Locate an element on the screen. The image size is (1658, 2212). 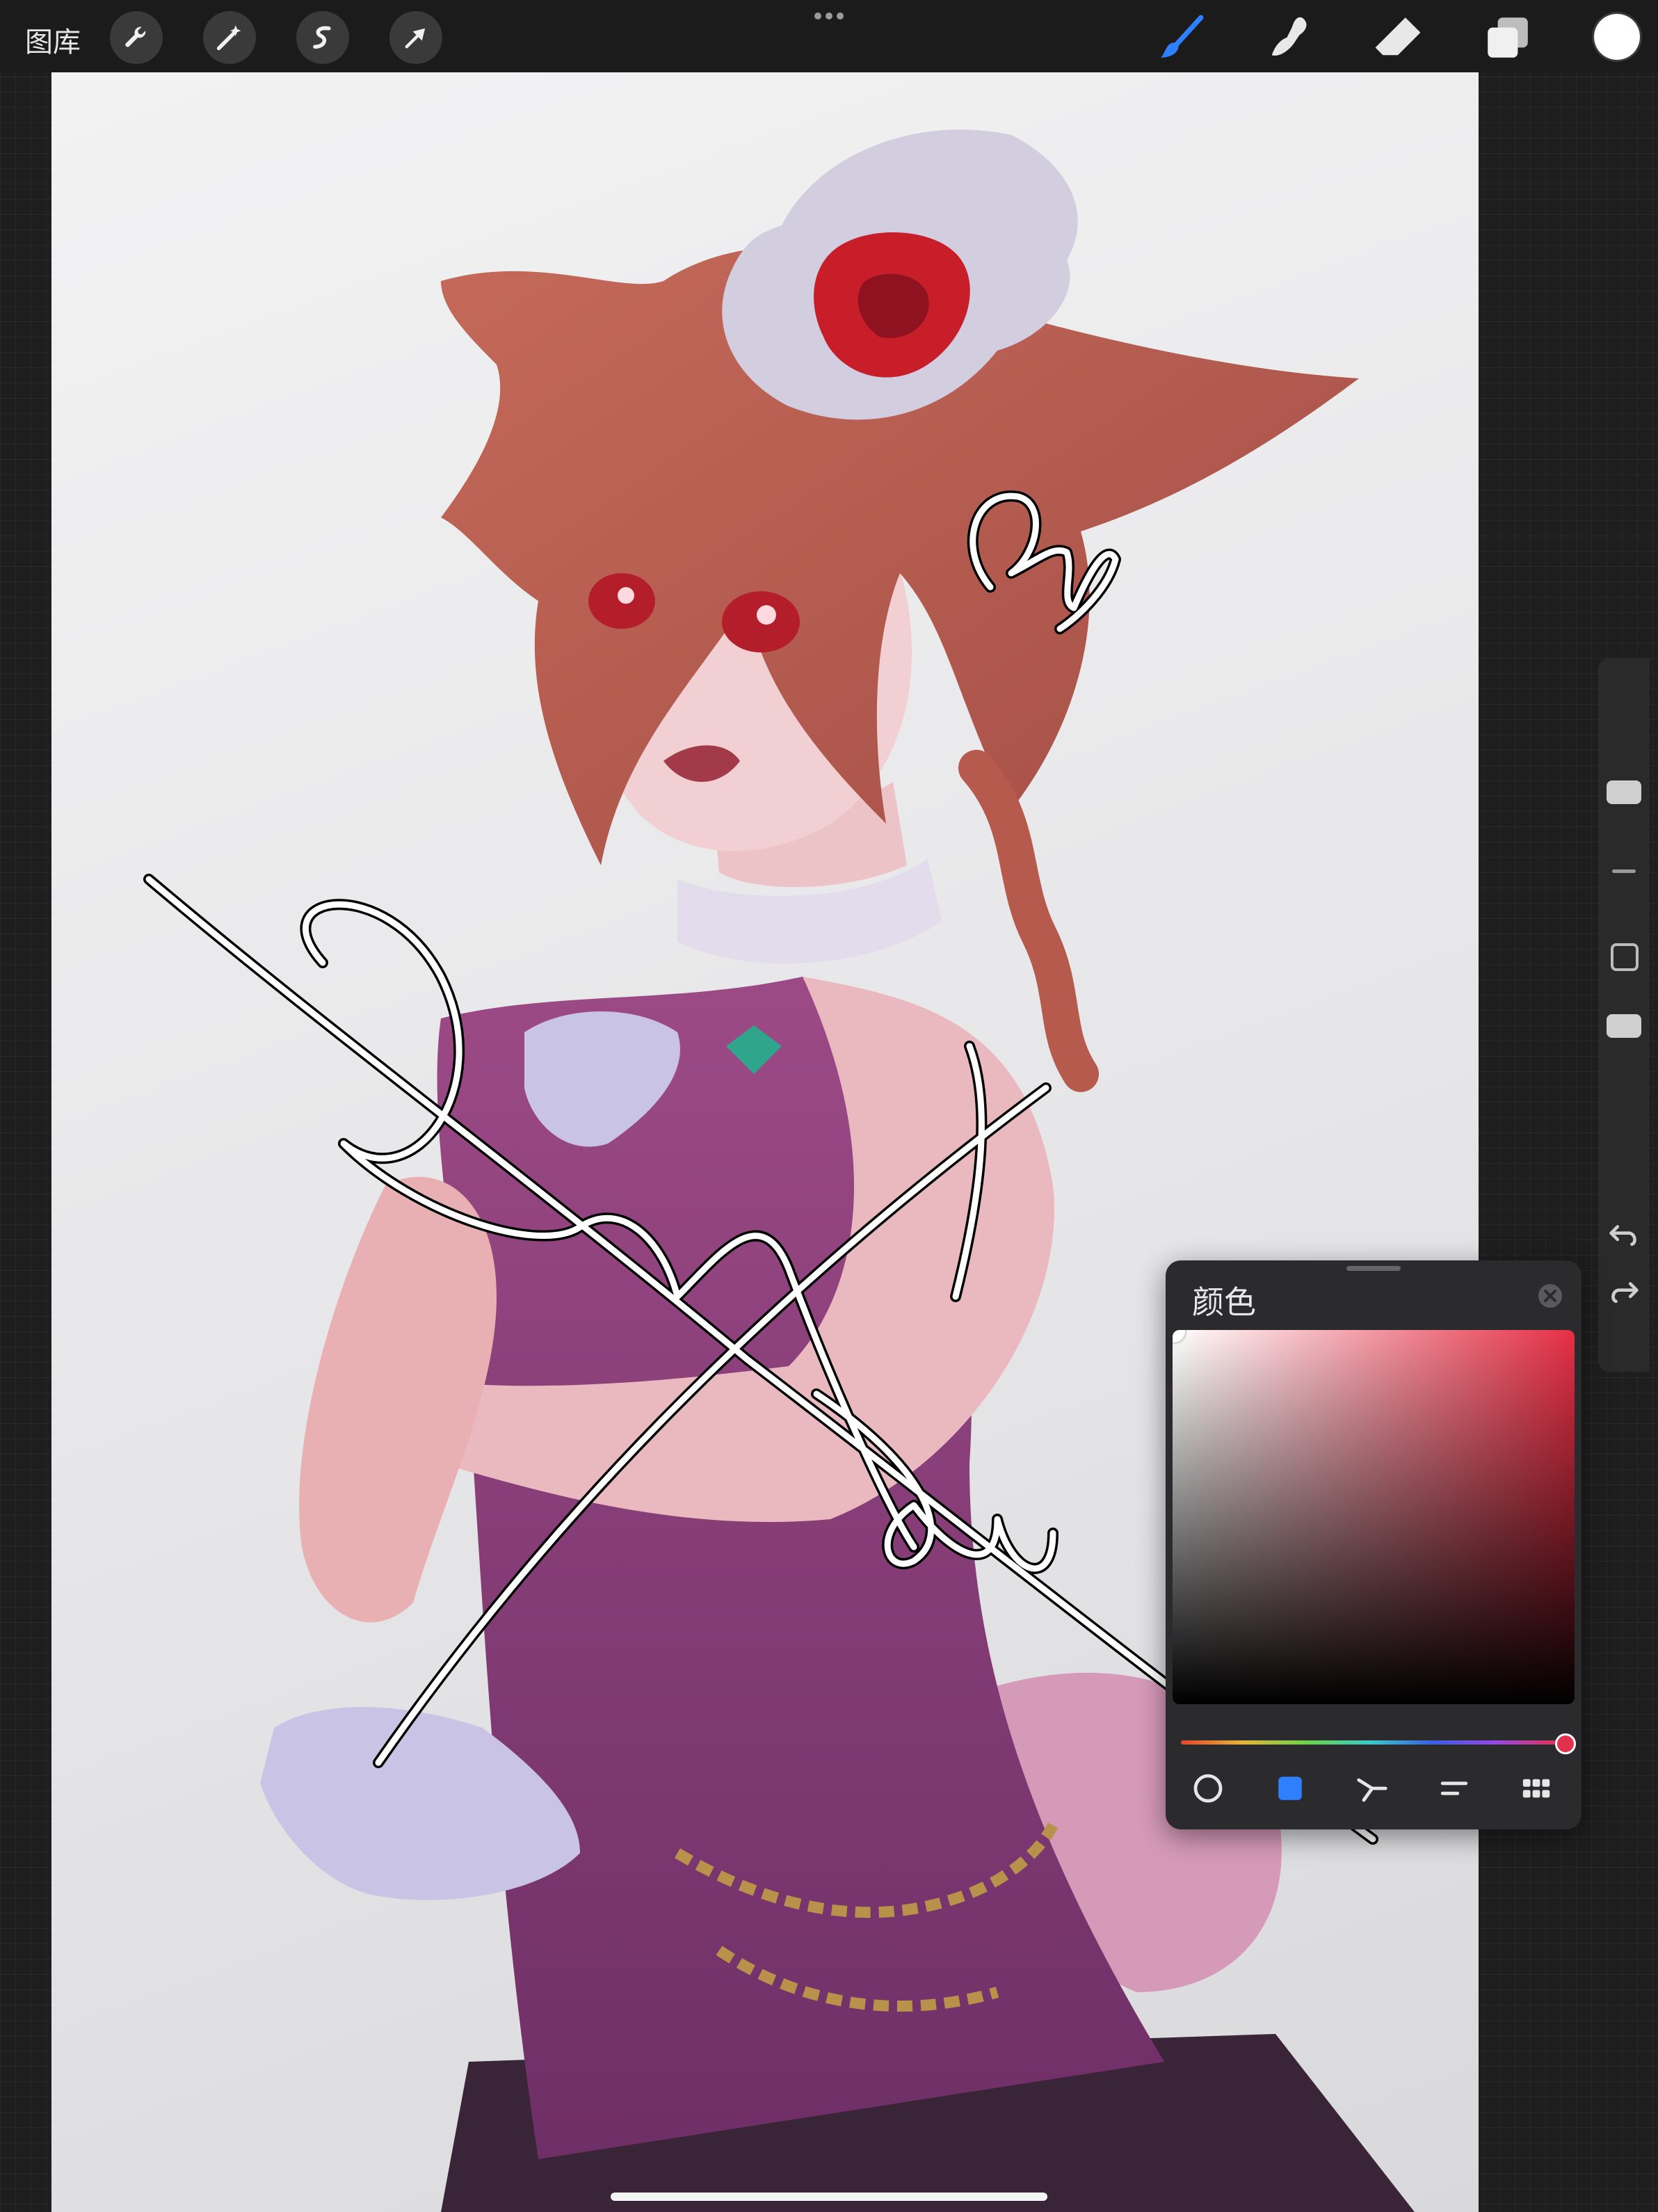
disc-mode-button is located at coordinates (1208, 1788).